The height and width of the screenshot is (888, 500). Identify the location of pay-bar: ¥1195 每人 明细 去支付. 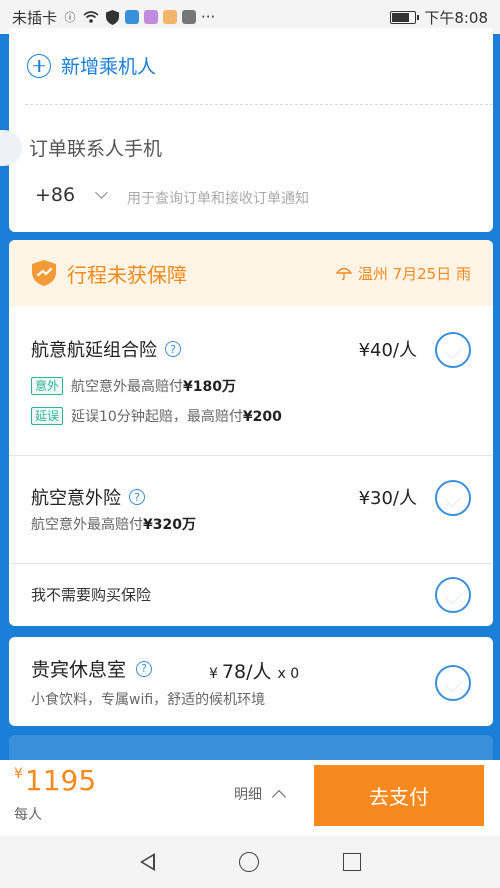
(250, 798).